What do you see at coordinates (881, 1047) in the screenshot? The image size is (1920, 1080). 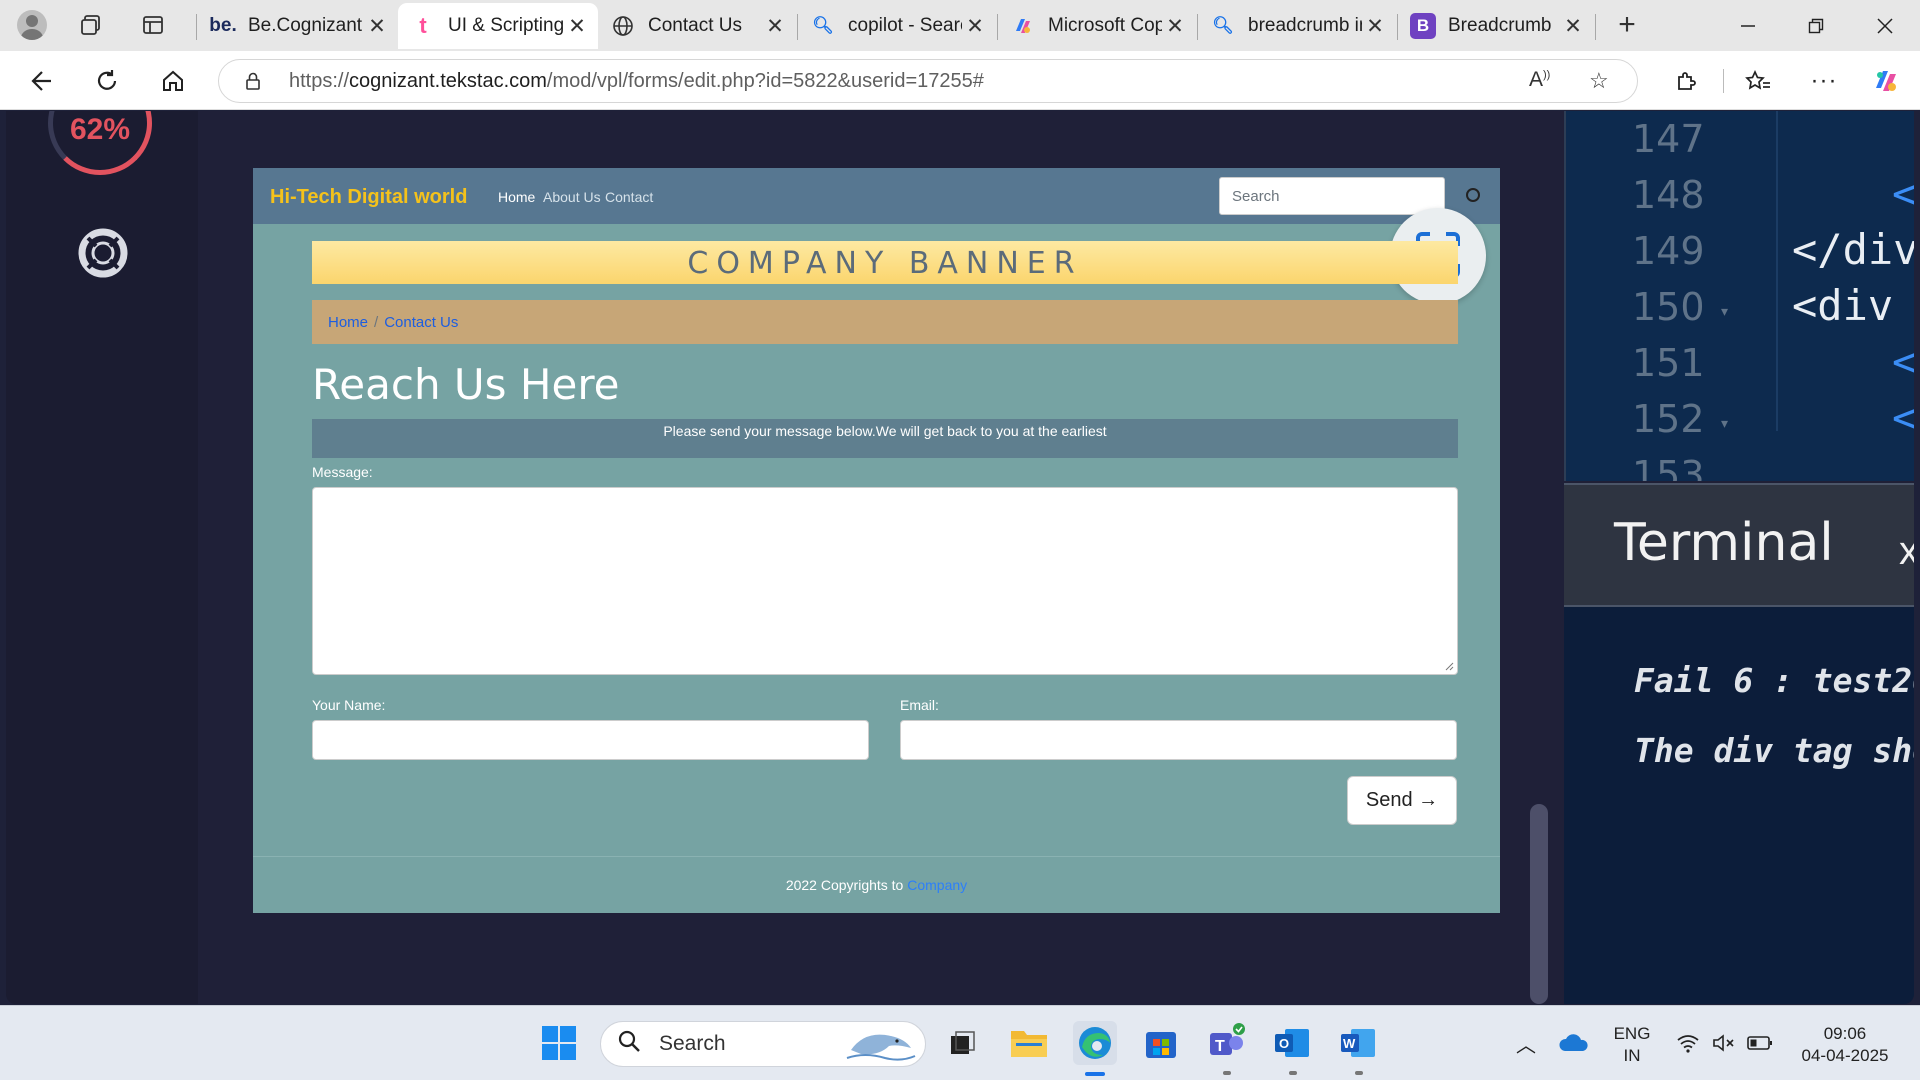 I see `search-highlight-dolphin-icon` at bounding box center [881, 1047].